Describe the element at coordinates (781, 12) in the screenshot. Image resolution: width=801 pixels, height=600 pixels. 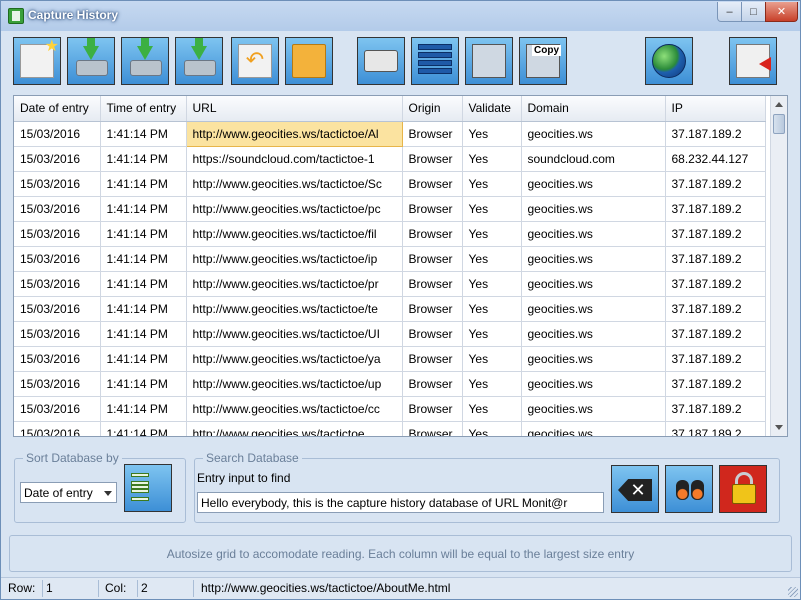
I see `close-button: ✕` at that location.